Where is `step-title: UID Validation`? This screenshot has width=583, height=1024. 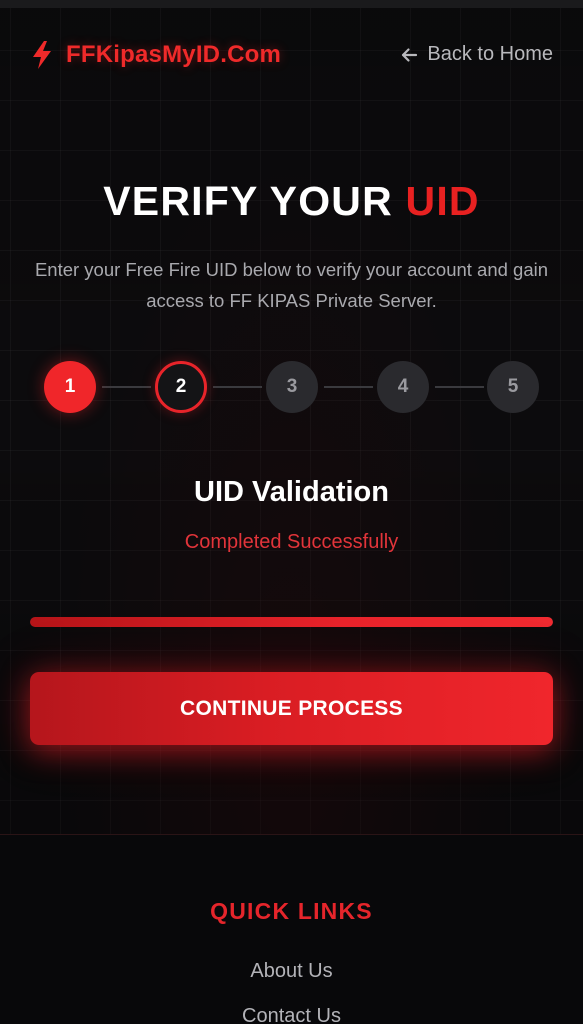
step-title: UID Validation is located at coordinates (291, 492).